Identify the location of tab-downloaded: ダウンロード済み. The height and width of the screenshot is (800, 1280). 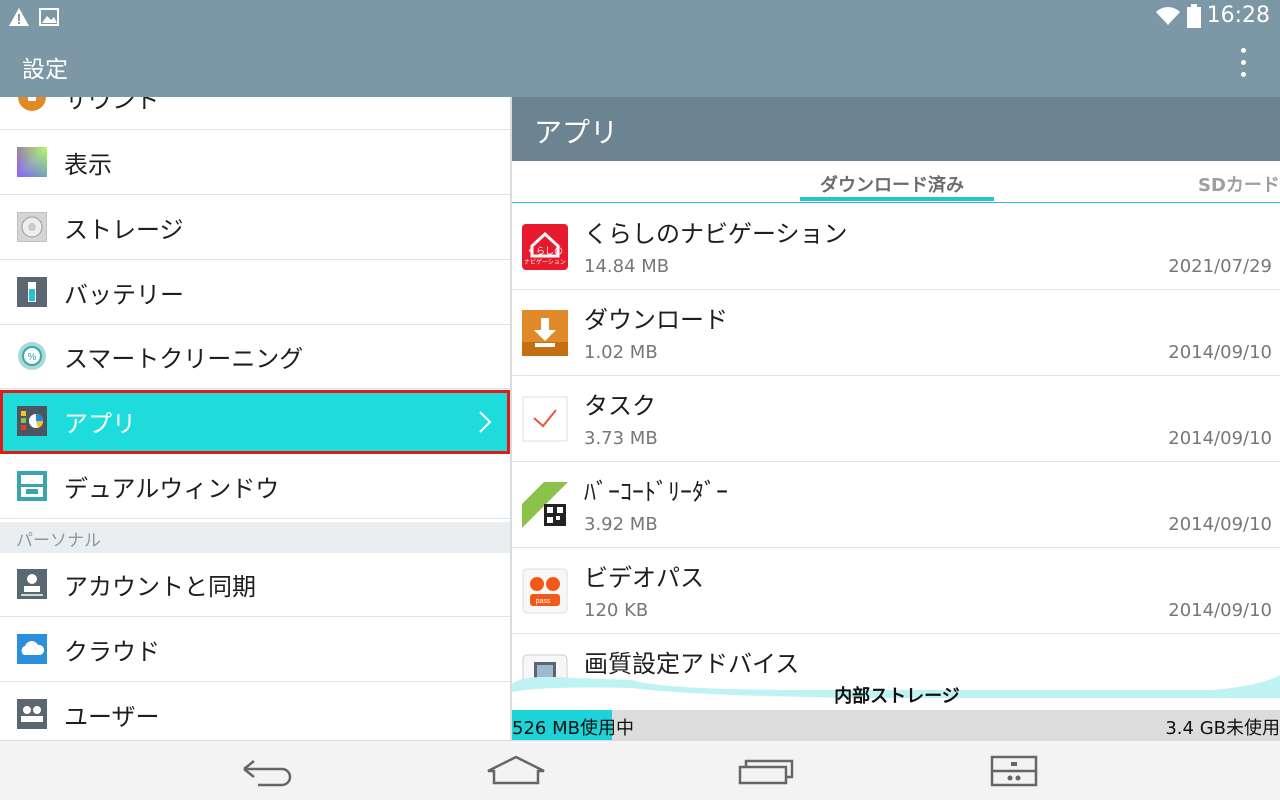
(892, 184).